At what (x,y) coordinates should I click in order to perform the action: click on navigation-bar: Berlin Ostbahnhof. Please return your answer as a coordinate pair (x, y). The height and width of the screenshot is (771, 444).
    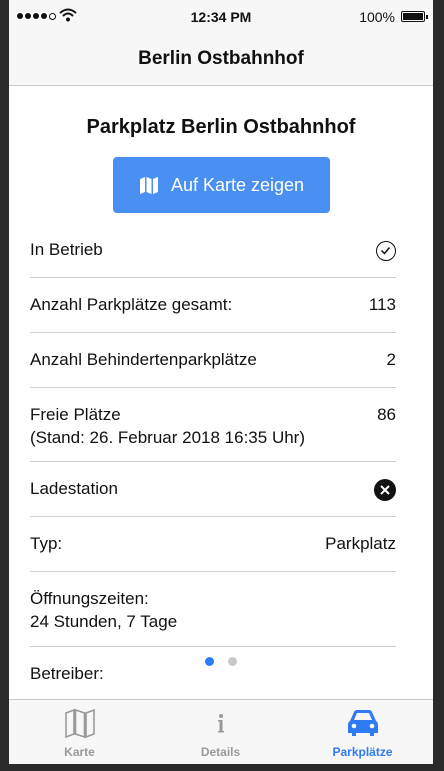
    Looking at the image, I should click on (221, 60).